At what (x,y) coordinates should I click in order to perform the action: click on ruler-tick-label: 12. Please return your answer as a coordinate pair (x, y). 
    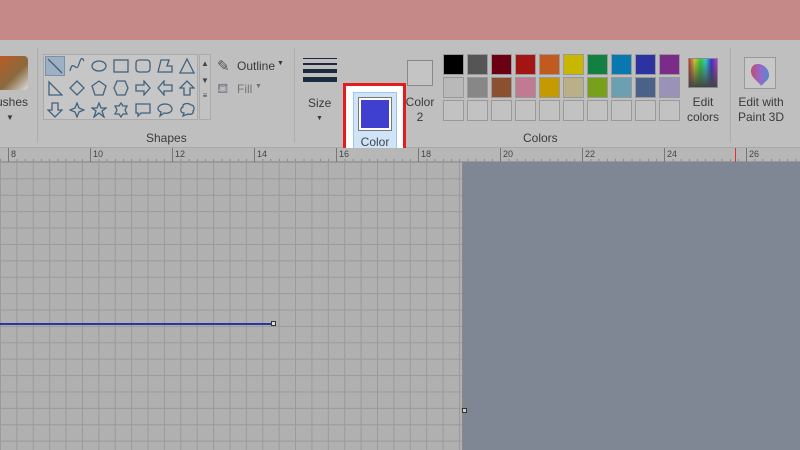
    Looking at the image, I should click on (178, 155).